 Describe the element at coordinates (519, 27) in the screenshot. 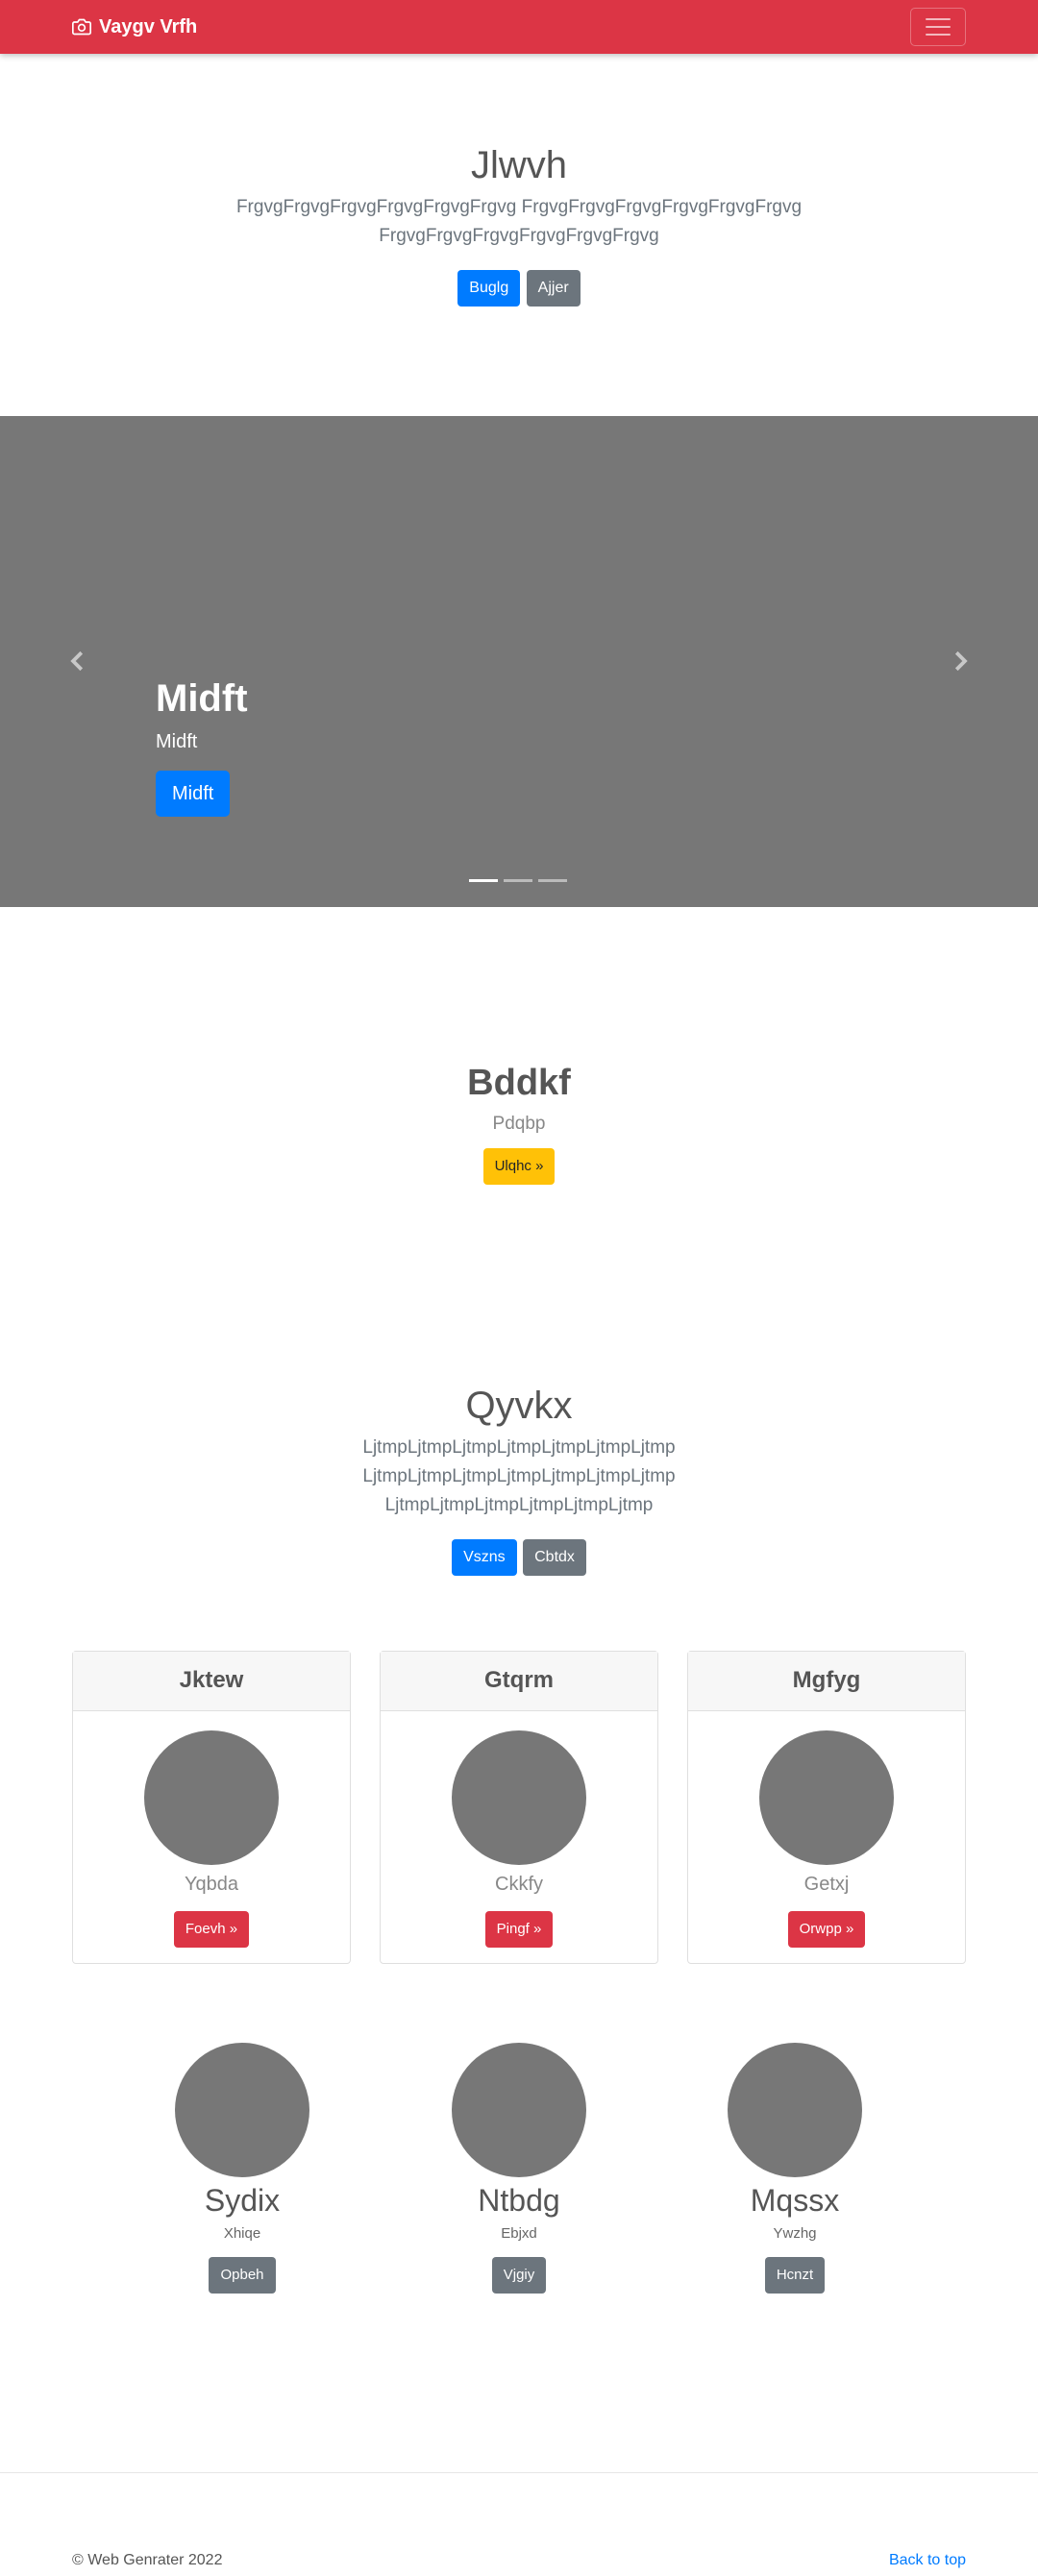

I see `navbar: Vaygv Vrfh` at that location.